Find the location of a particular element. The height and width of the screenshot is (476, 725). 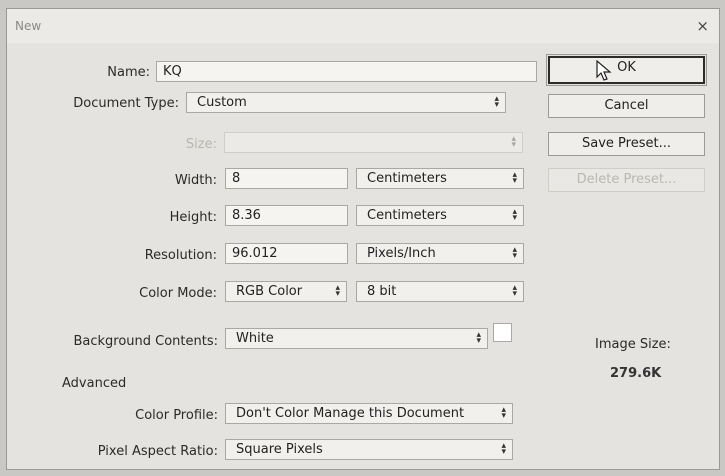

resolution-unit-select: Pixels/Inch ▴ ▾ is located at coordinates (440, 253).